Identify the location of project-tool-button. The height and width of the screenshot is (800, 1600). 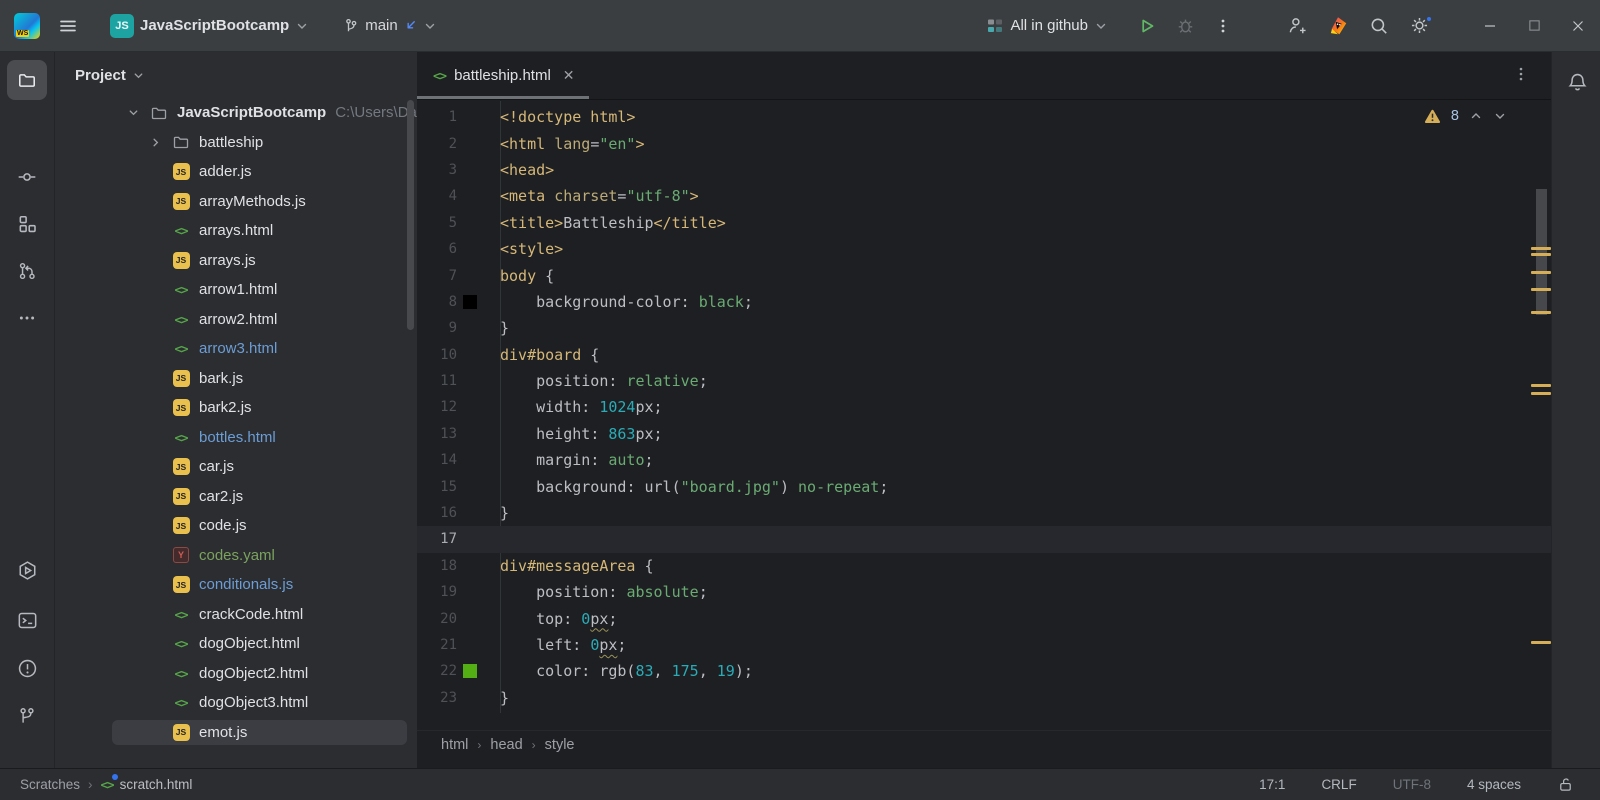
(27, 80).